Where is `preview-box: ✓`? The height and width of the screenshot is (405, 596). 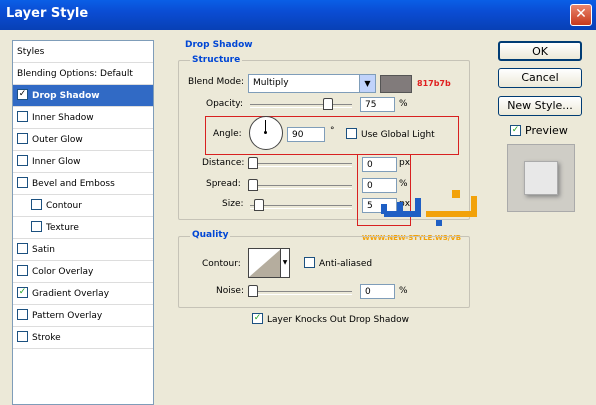
preview-box: ✓ is located at coordinates (515, 130).